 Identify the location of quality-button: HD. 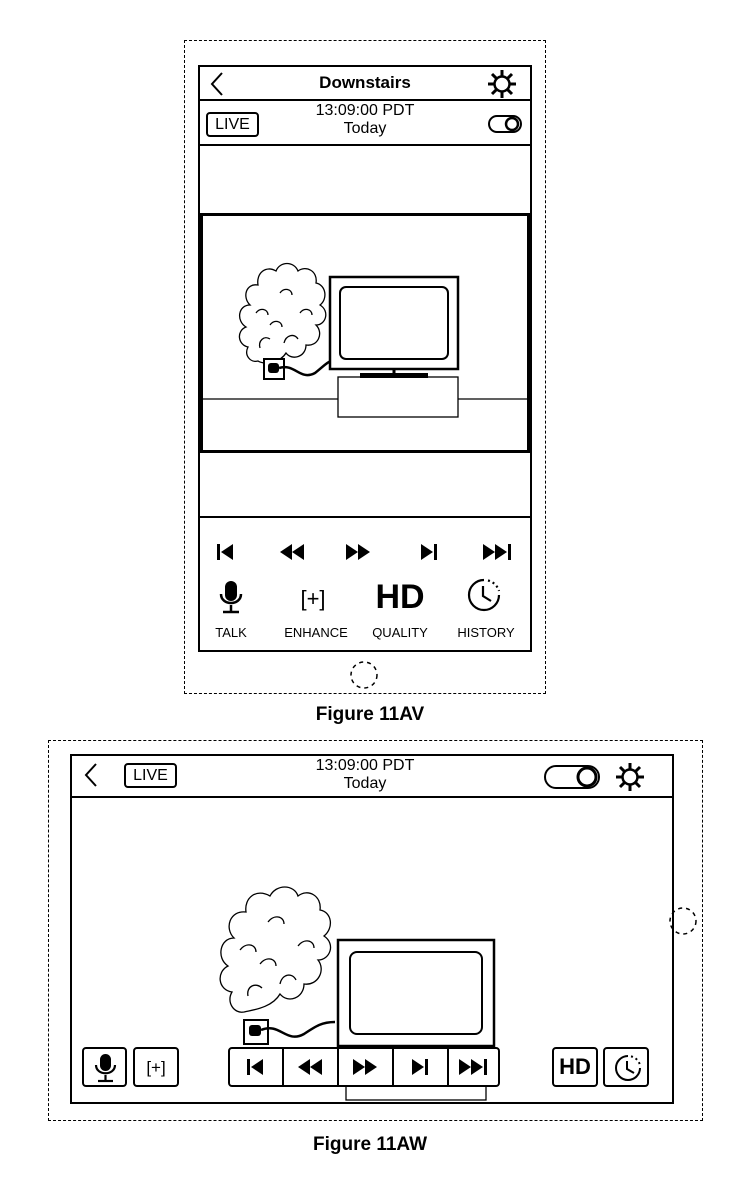
(575, 1067).